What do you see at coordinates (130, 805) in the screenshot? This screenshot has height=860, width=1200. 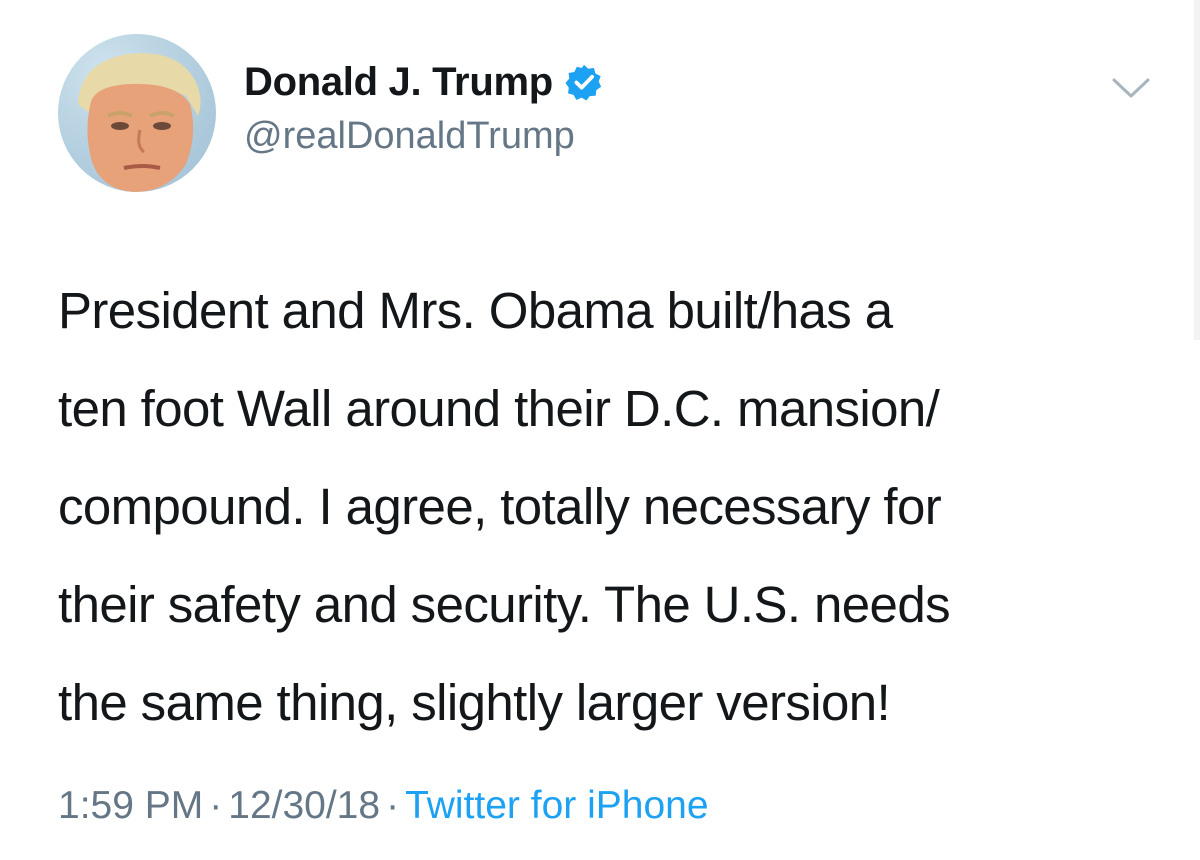 I see `tweet-time: 1:59 PM` at bounding box center [130, 805].